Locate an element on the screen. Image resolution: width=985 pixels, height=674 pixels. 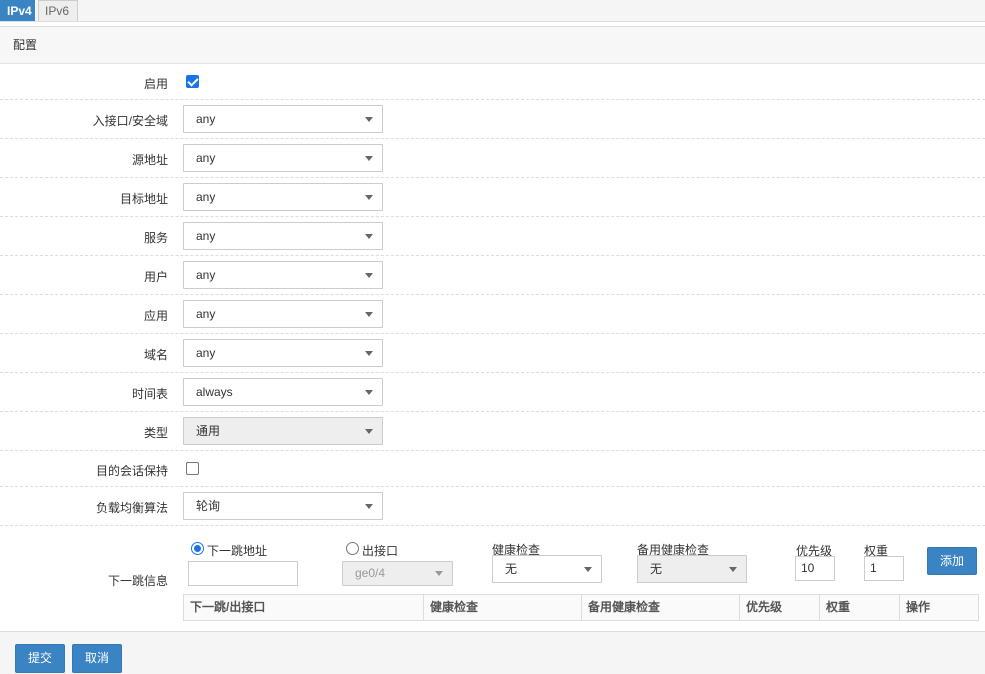
nexthop-addr-input is located at coordinates (243, 573).